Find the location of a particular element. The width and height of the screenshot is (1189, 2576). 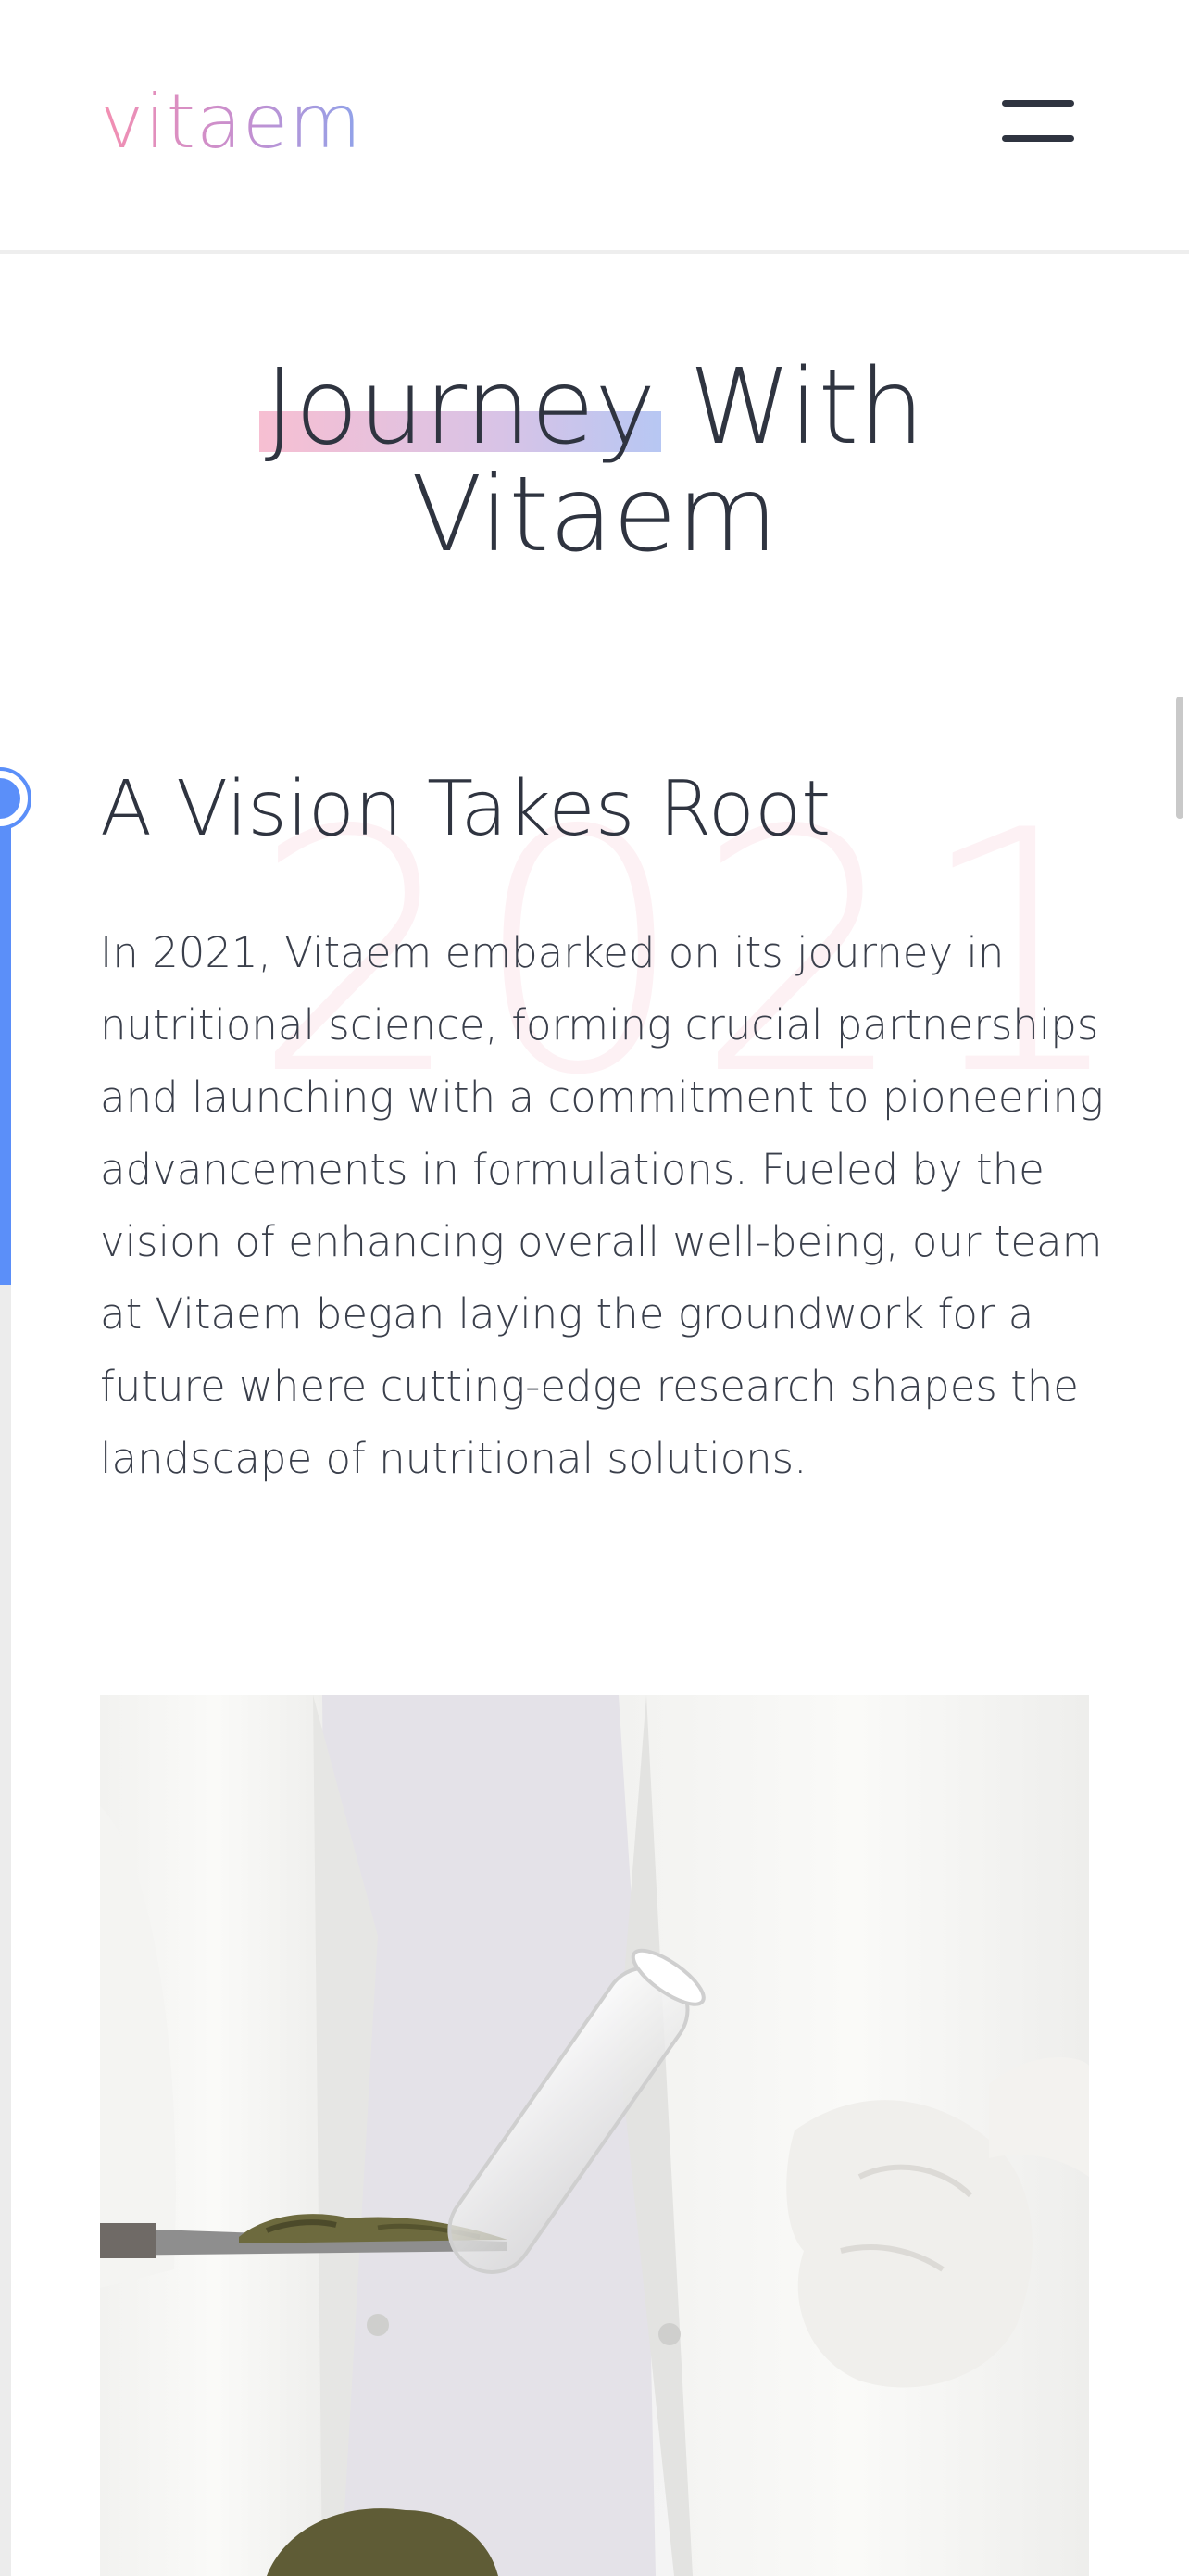

timeline-item-title: A Vision Takes Root is located at coordinates (466, 809).